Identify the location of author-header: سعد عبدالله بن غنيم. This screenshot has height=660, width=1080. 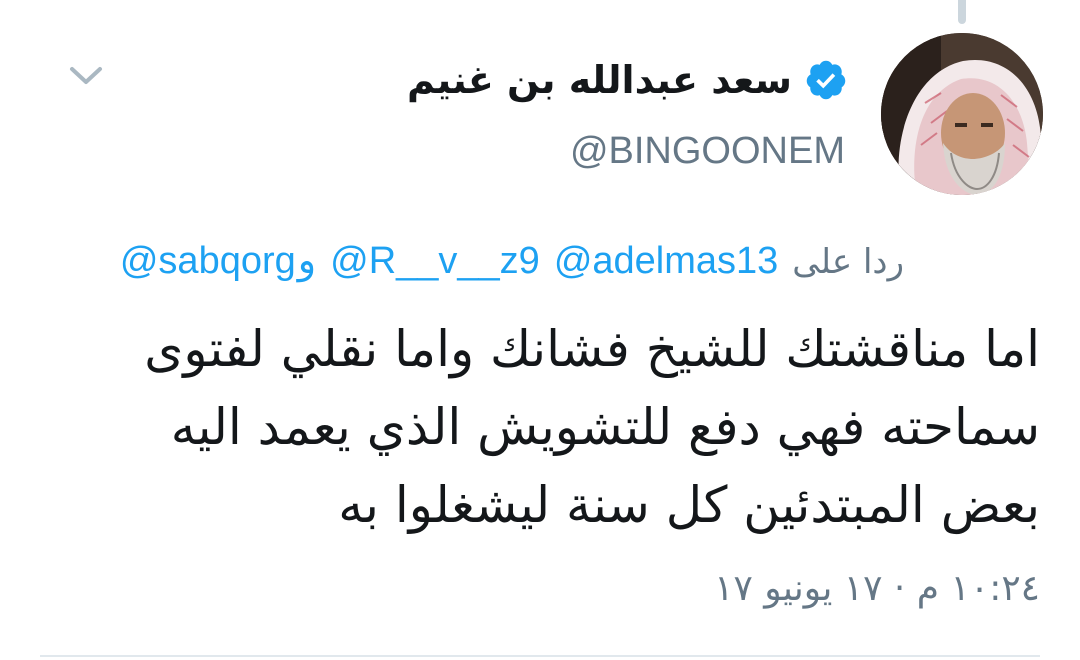
(627, 80).